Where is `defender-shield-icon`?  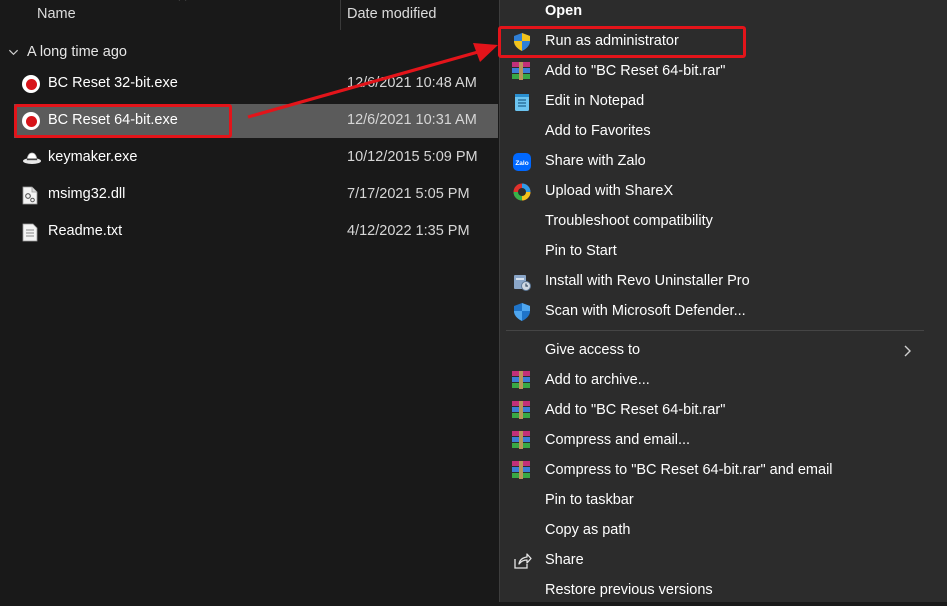
defender-shield-icon is located at coordinates (522, 312).